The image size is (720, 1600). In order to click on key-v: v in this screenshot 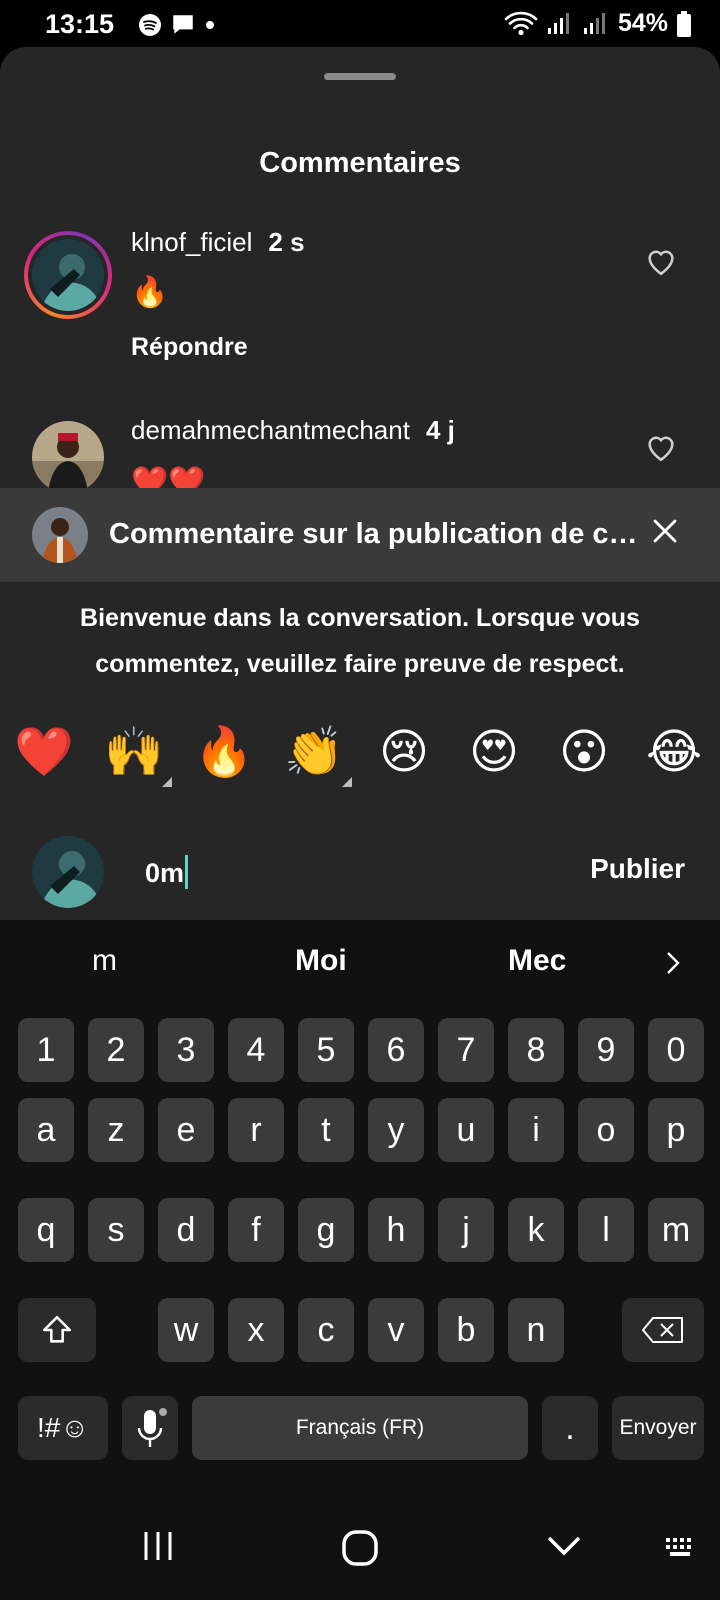, I will do `click(396, 1330)`.